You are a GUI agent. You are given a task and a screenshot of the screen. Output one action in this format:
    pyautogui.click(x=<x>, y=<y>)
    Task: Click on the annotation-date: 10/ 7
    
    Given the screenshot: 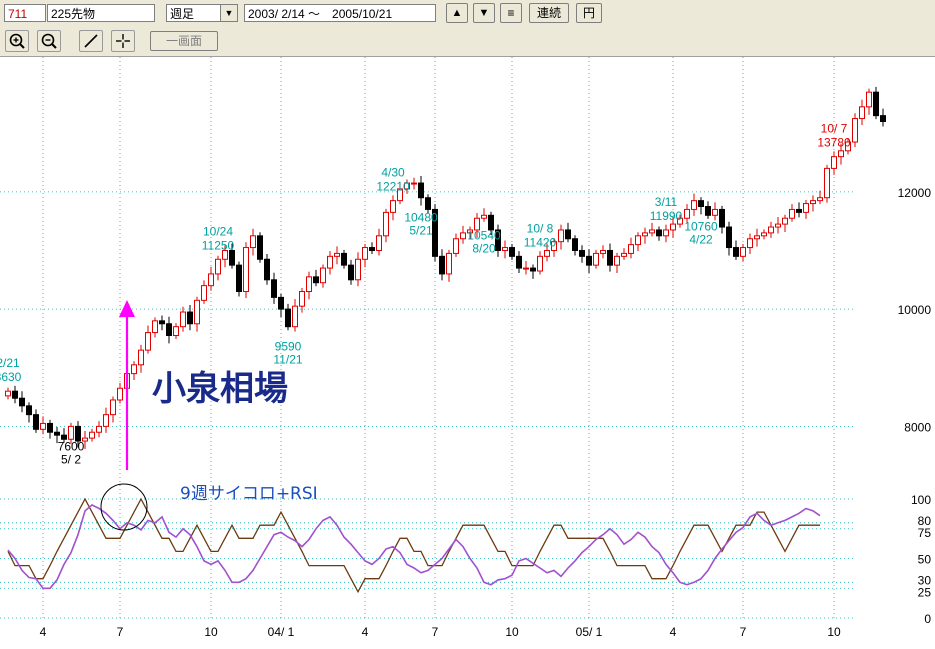 What is the action you would take?
    pyautogui.click(x=834, y=129)
    